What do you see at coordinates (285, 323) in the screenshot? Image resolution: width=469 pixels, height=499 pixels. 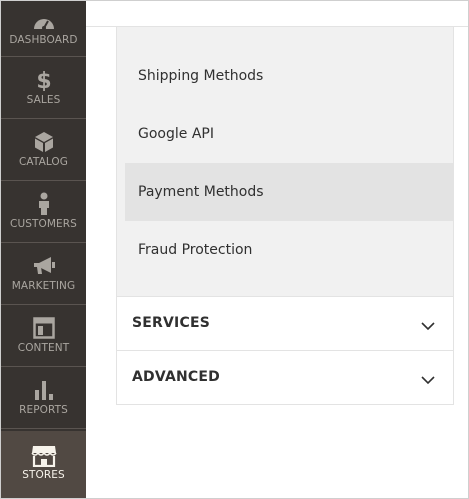 I see `section-services: SERVICES` at bounding box center [285, 323].